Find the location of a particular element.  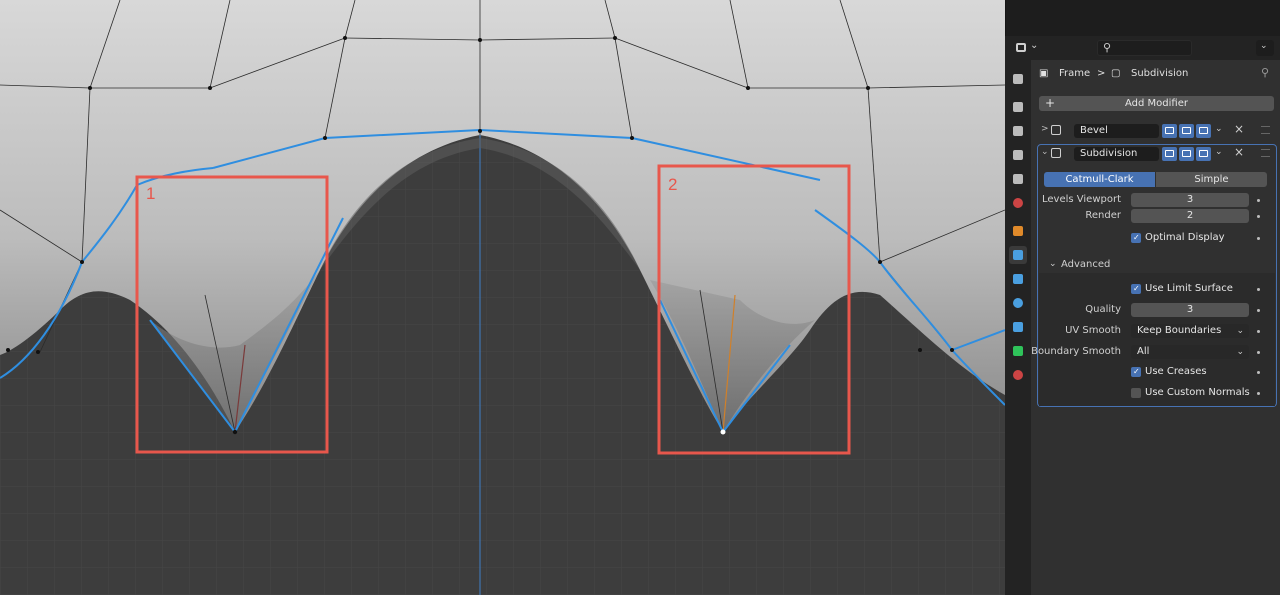

tab-object is located at coordinates (1018, 231).